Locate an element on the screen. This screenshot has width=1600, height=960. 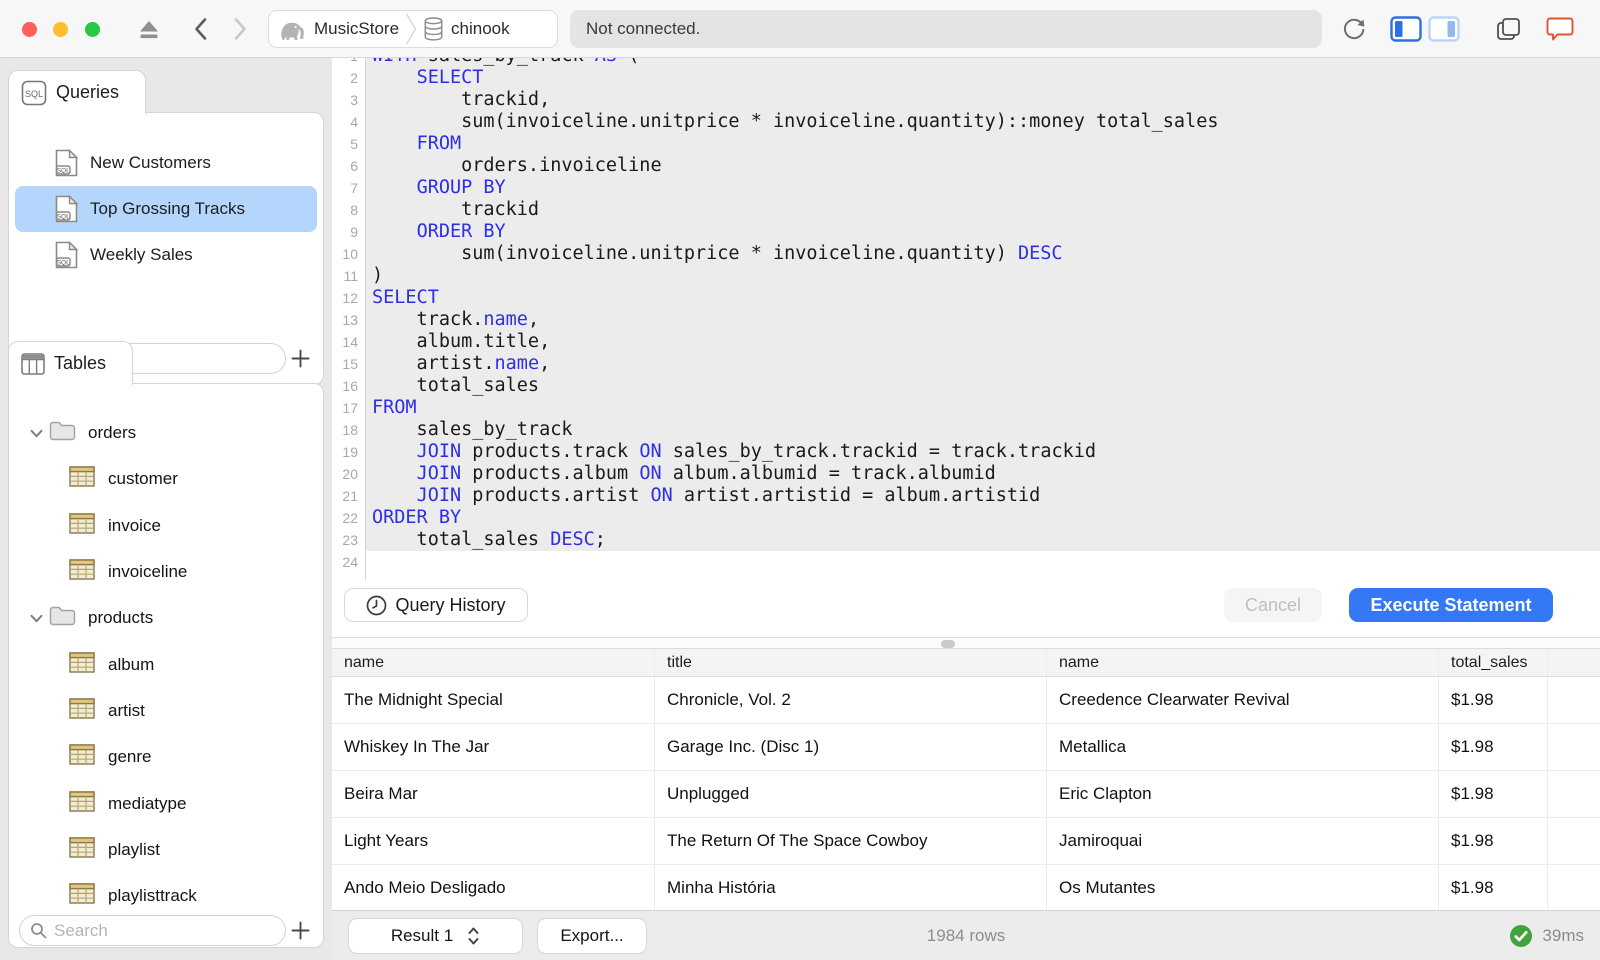
tab-tables: Tables is located at coordinates (70, 363).